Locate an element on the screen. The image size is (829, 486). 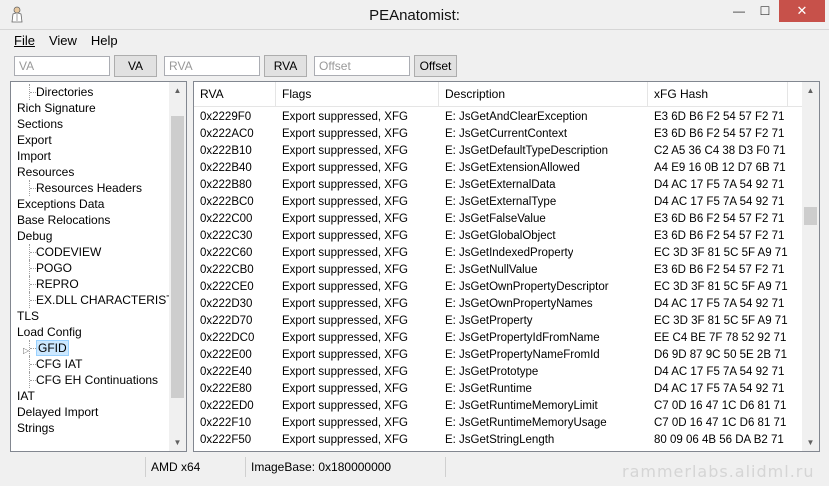
tree-item: IAT is located at coordinates (91, 396).